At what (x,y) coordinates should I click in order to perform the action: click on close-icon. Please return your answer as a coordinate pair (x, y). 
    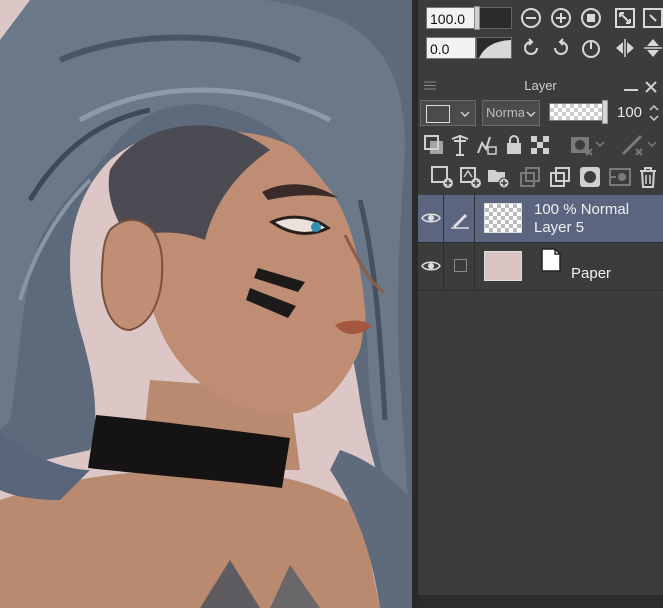
    Looking at the image, I should click on (651, 87).